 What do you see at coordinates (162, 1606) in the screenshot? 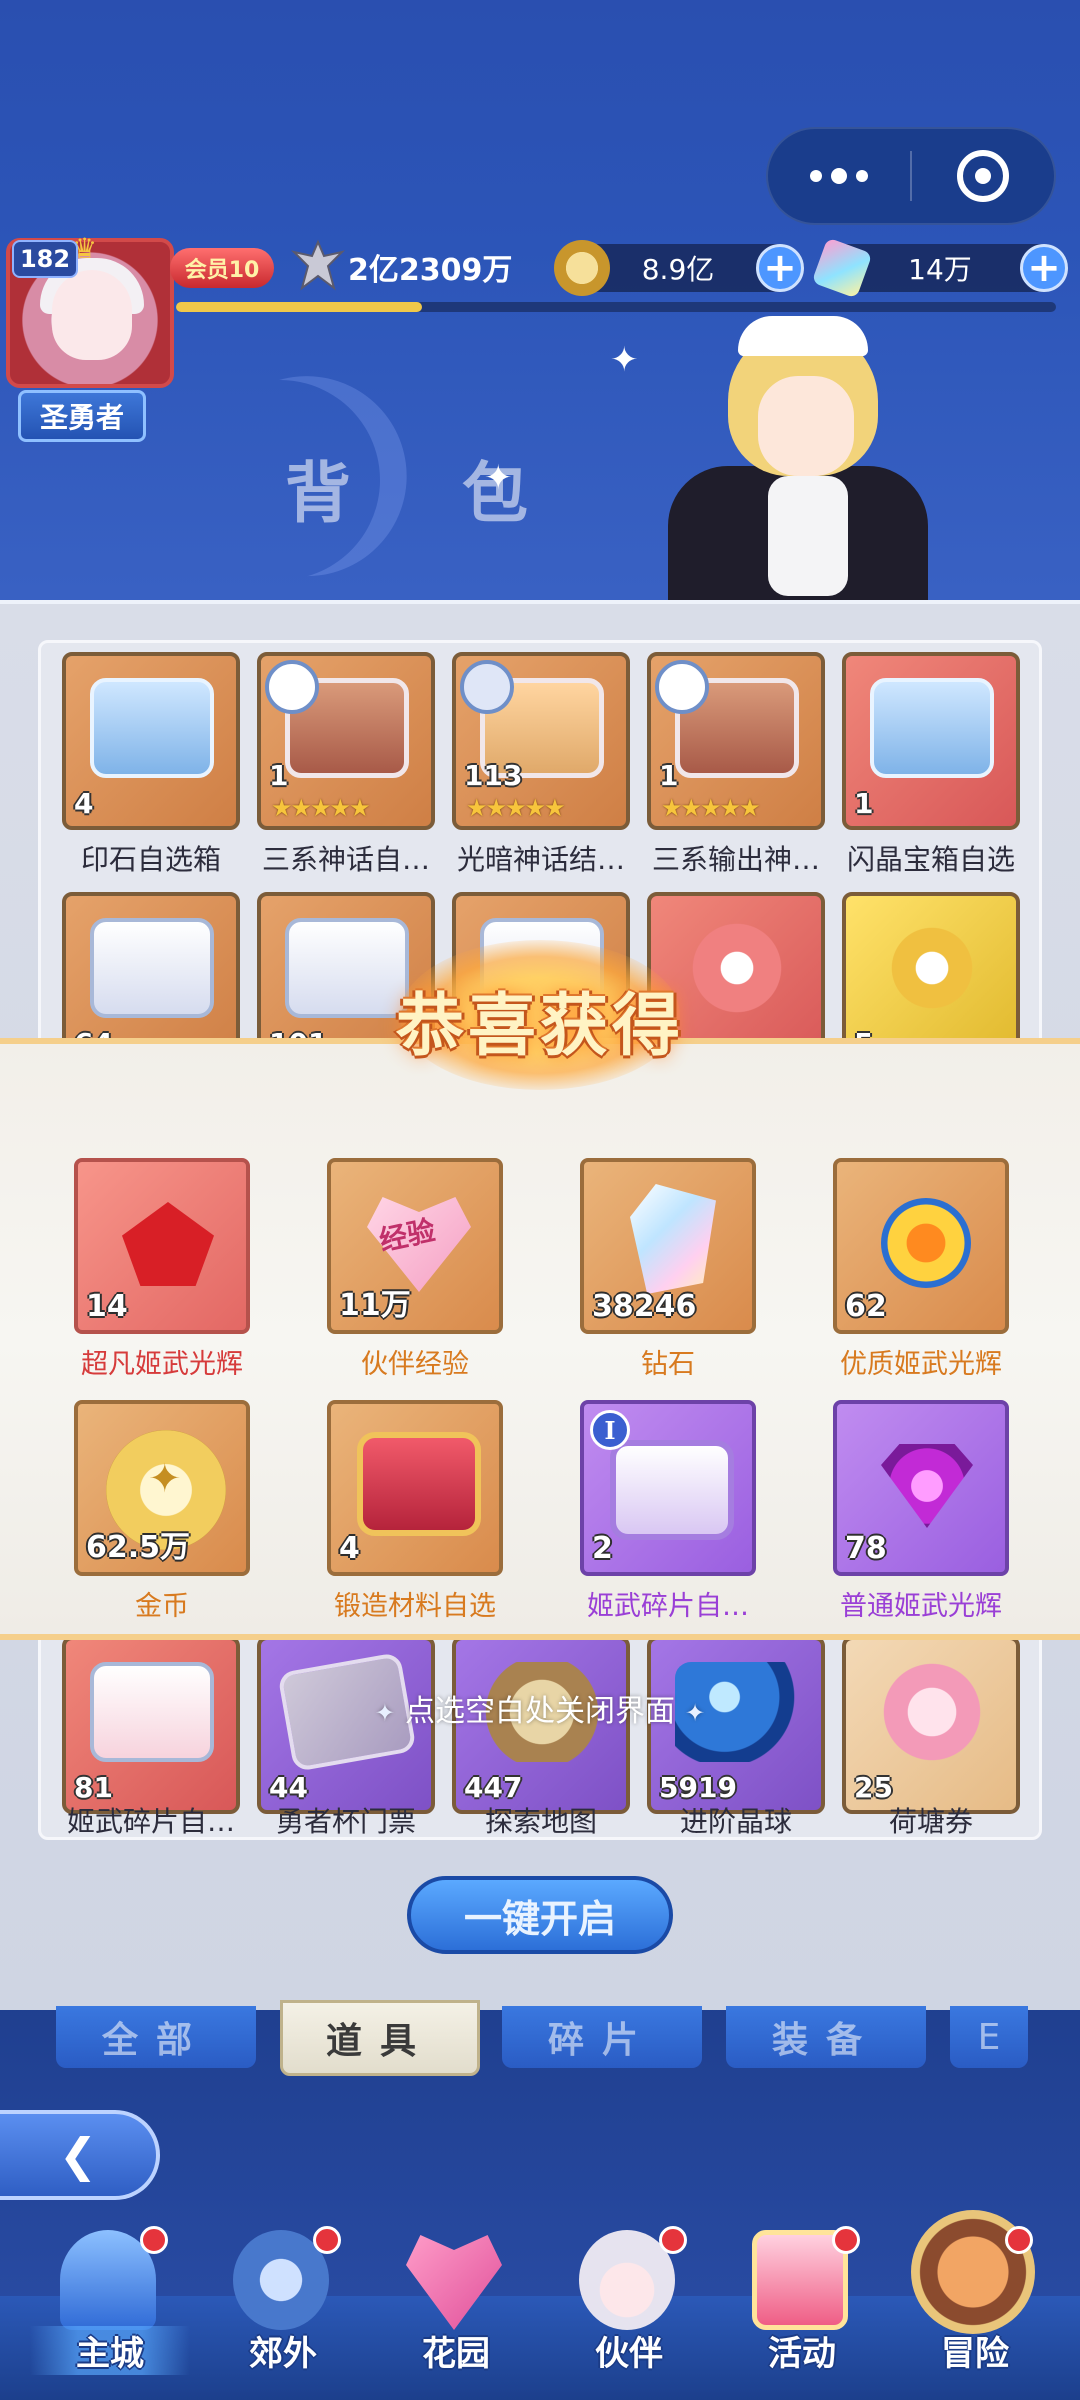
I see `reward-label: 金币` at bounding box center [162, 1606].